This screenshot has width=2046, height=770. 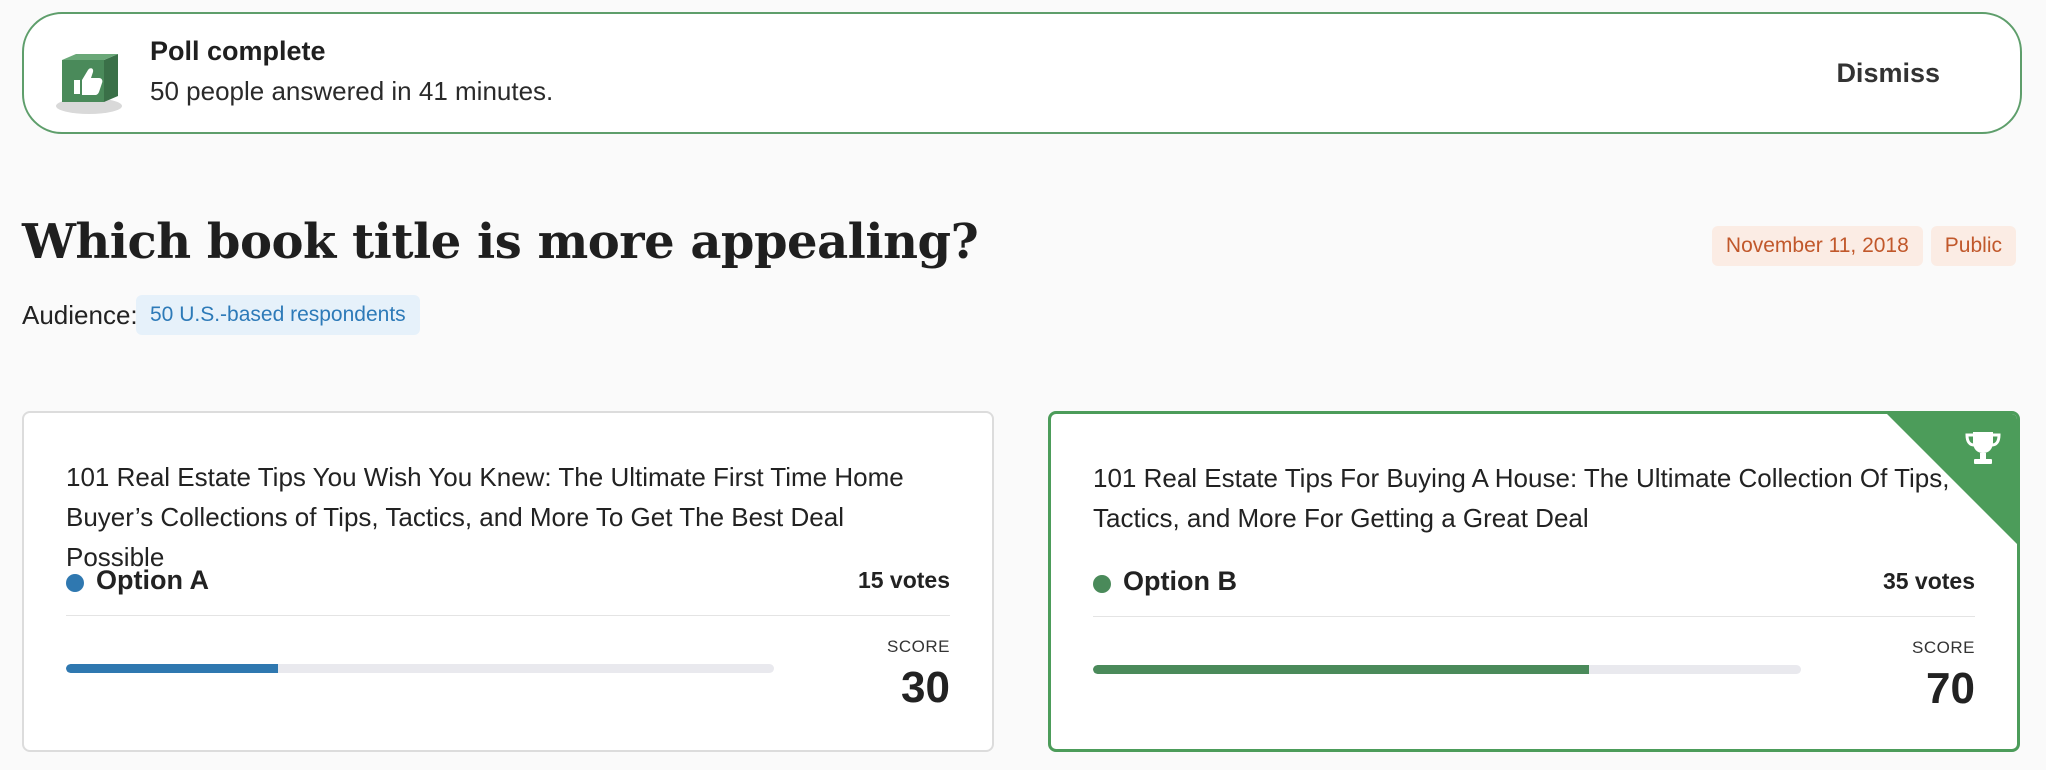 What do you see at coordinates (1888, 73) in the screenshot?
I see `dismiss-button: Dismiss` at bounding box center [1888, 73].